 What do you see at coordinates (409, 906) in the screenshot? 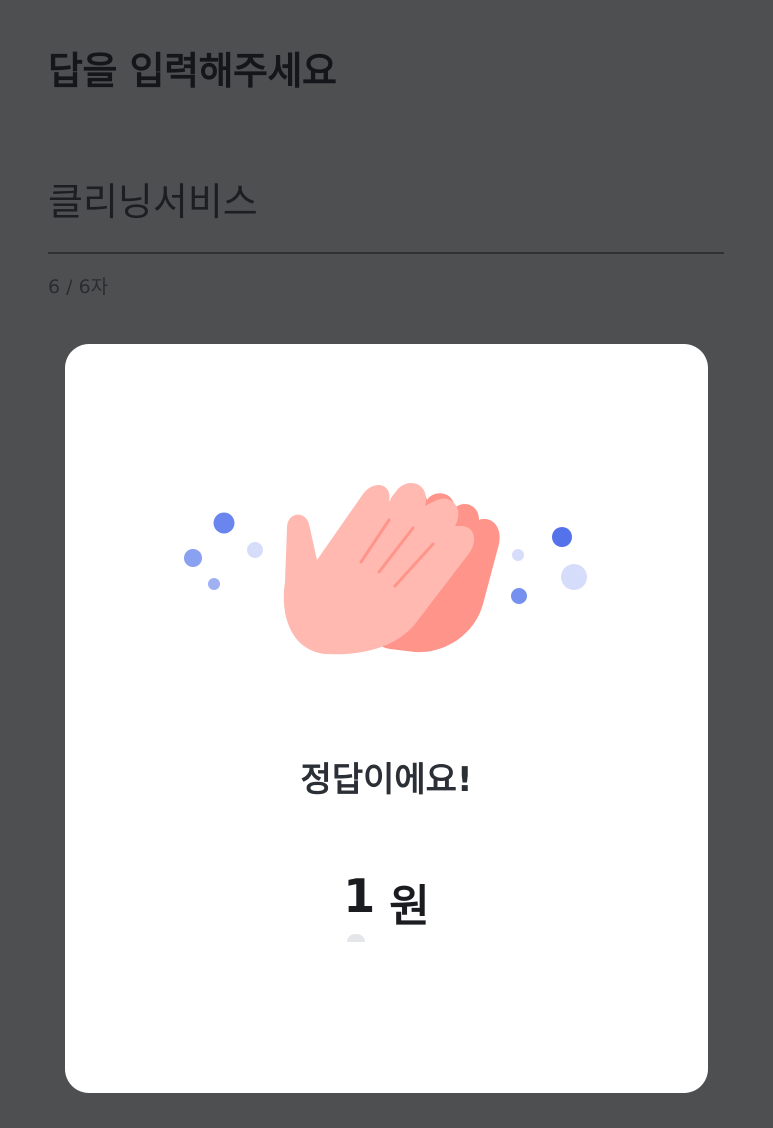
I see `reward-unit: 원` at bounding box center [409, 906].